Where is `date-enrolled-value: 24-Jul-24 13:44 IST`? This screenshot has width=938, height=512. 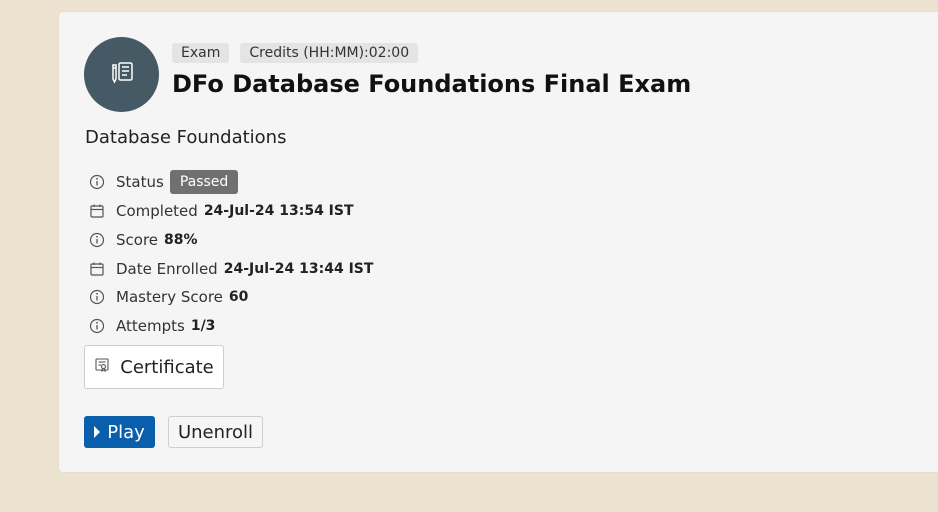 date-enrolled-value: 24-Jul-24 13:44 IST is located at coordinates (298, 269).